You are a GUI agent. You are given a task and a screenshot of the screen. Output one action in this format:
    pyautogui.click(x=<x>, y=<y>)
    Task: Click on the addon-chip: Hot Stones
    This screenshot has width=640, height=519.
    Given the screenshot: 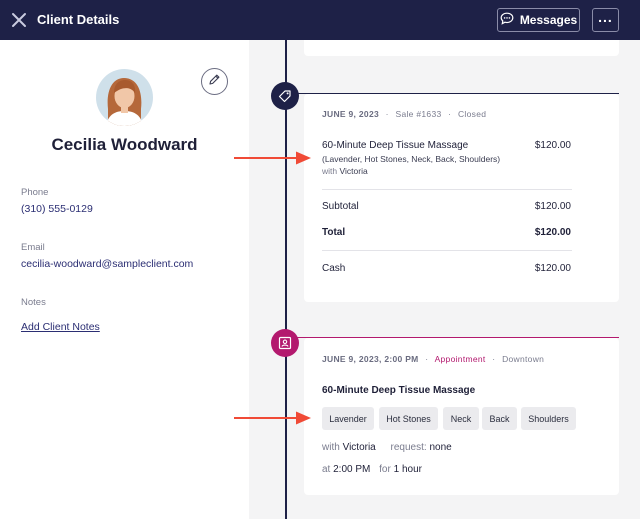 What is the action you would take?
    pyautogui.click(x=408, y=418)
    